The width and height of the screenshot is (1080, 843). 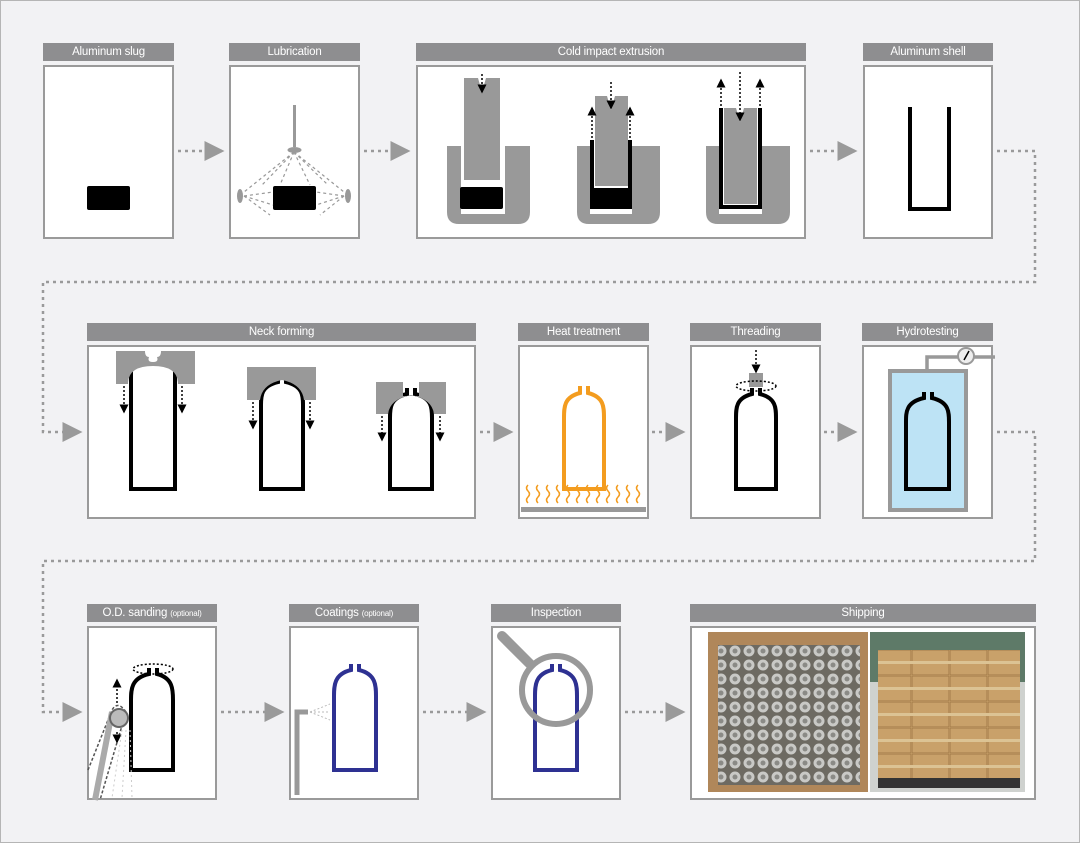 I want to click on shipping-photo-palletized-boxes, so click(x=947, y=712).